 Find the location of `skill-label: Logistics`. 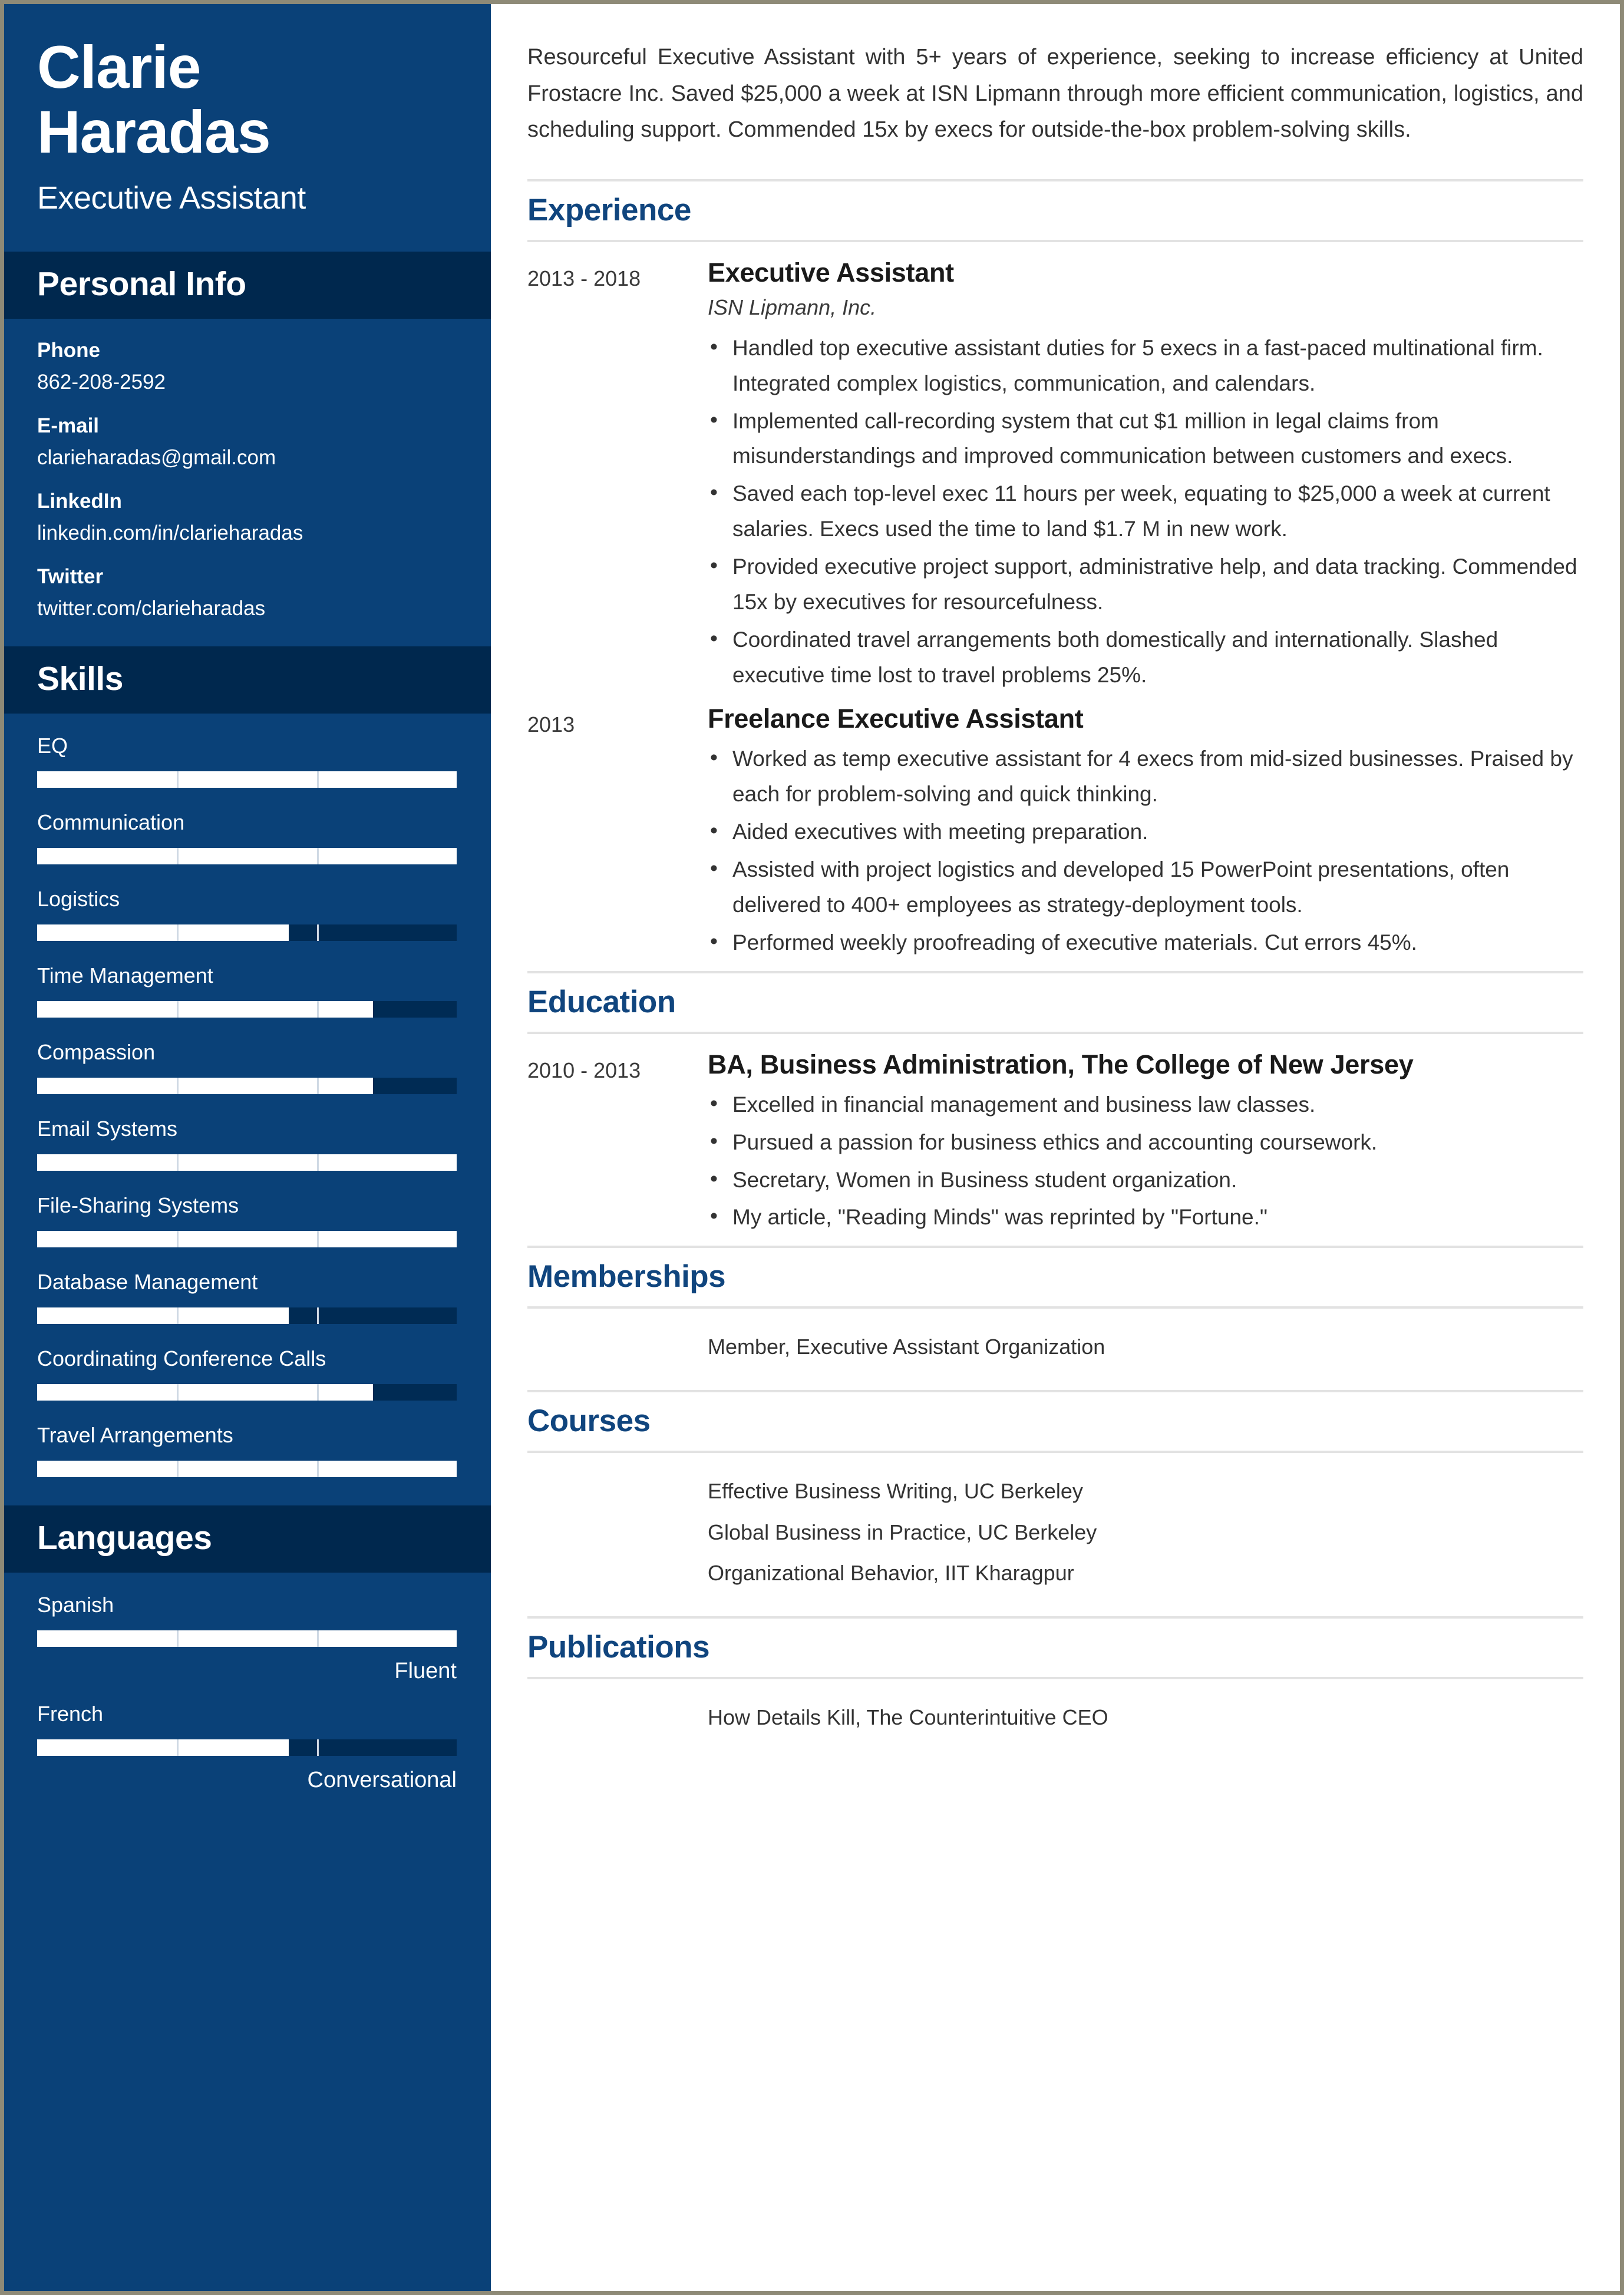

skill-label: Logistics is located at coordinates (78, 899).